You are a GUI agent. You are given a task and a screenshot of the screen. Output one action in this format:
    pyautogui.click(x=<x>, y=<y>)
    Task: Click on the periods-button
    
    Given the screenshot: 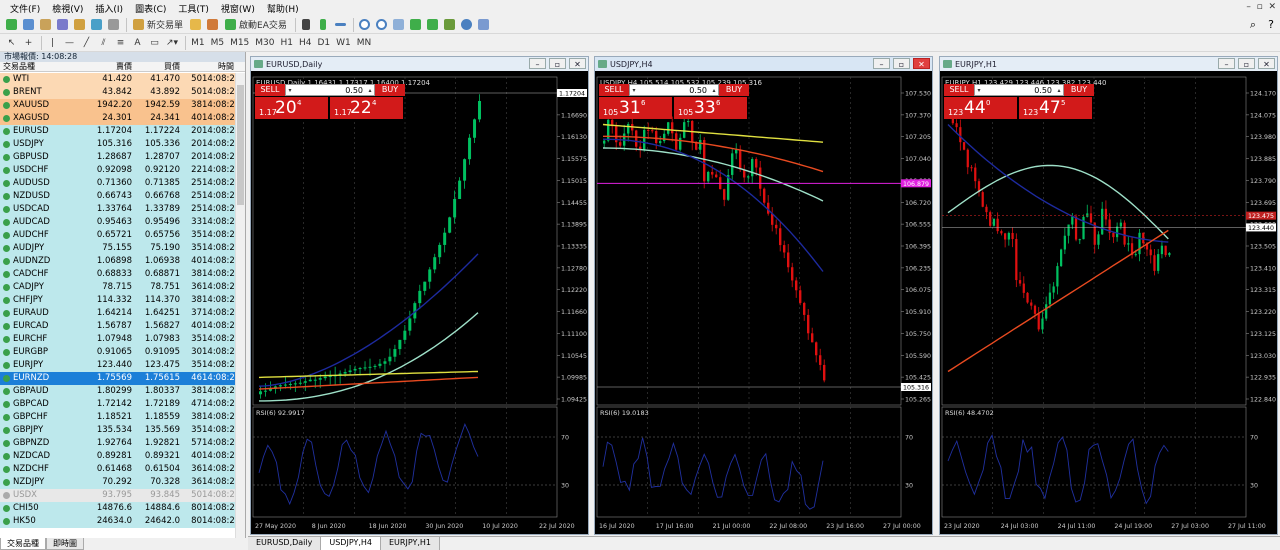 What is the action you would take?
    pyautogui.click(x=466, y=24)
    